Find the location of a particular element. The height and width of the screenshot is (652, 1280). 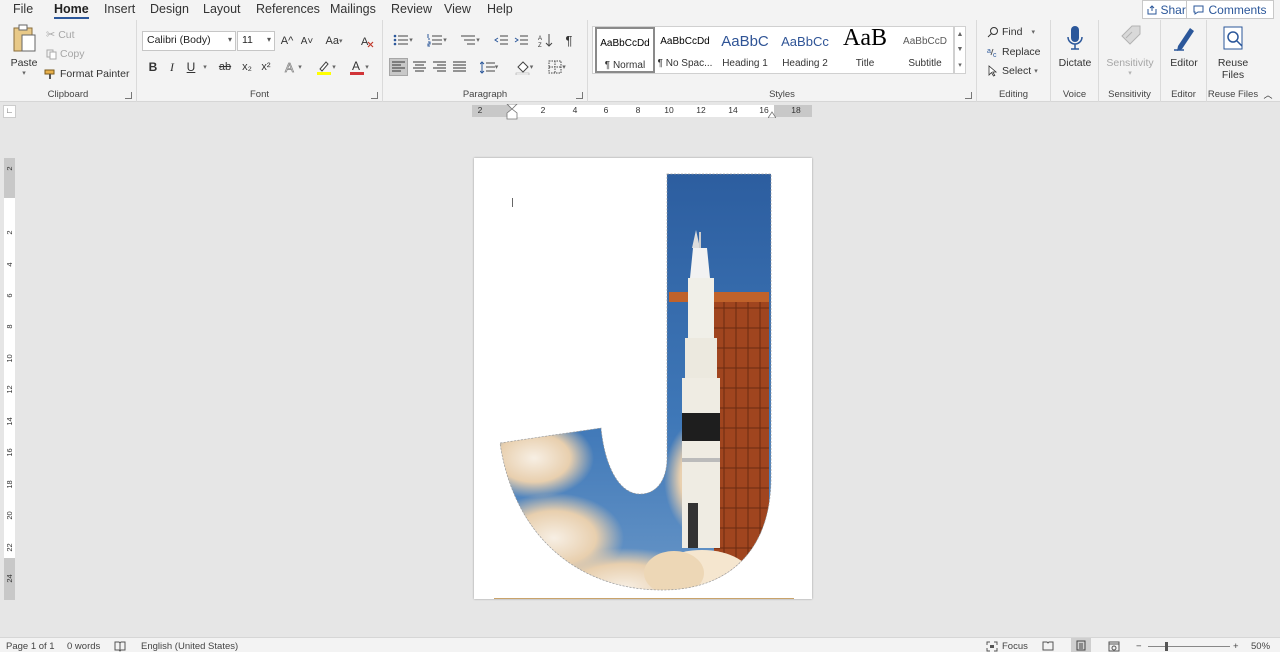

font-name-combo: Calibri (Body) ▾ is located at coordinates (189, 41).